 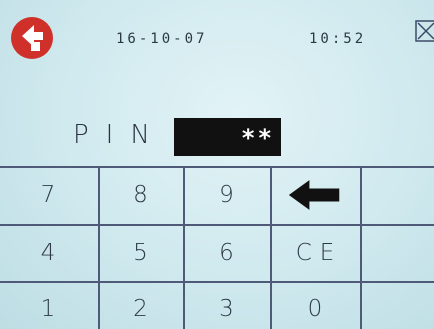 What do you see at coordinates (162, 39) in the screenshot?
I see `date-display: 16-10-07` at bounding box center [162, 39].